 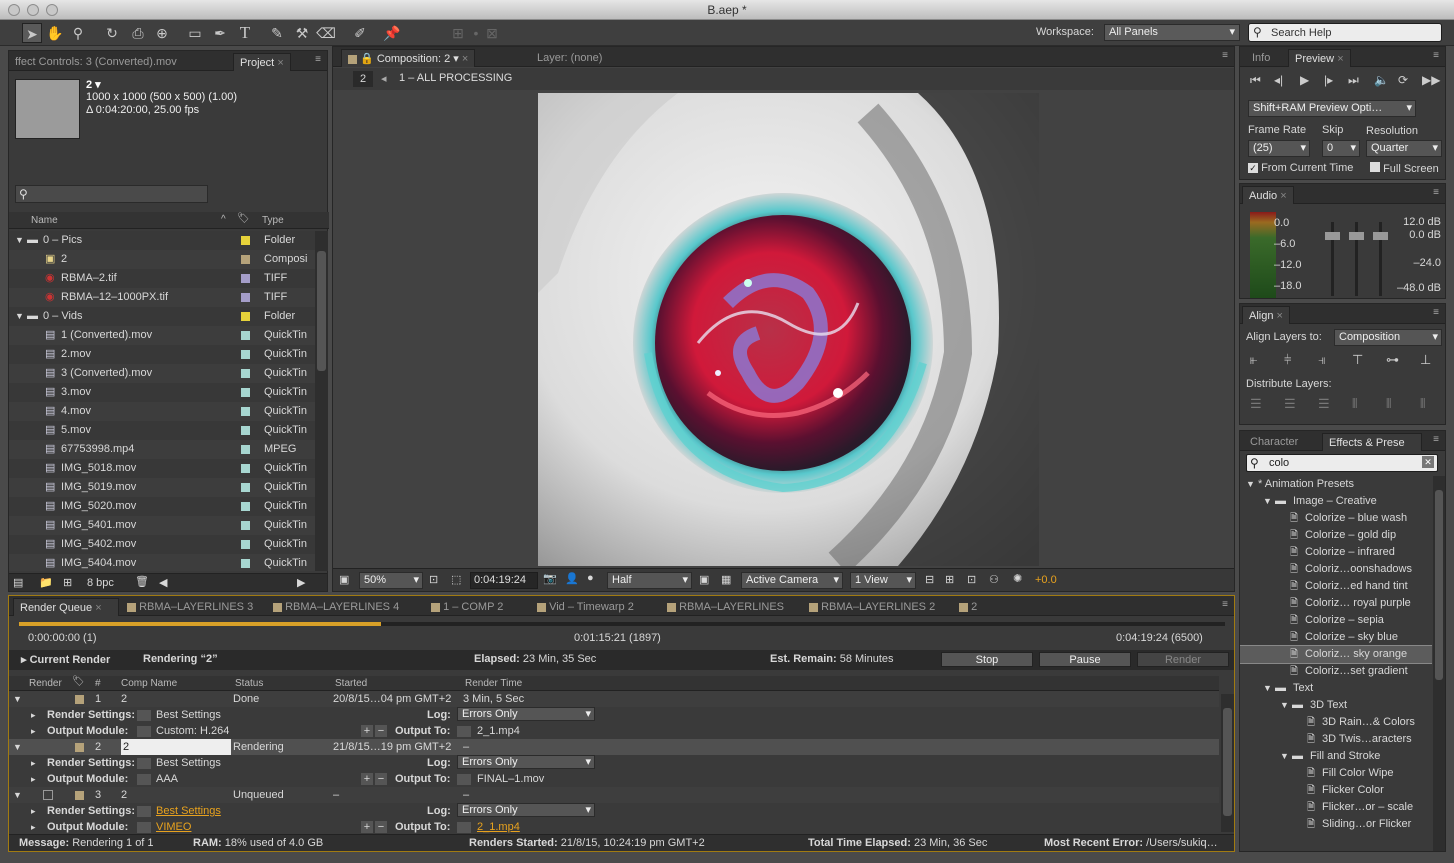 What do you see at coordinates (1388, 404) in the screenshot?
I see `distribute-hcenter-icon: ⫴` at bounding box center [1388, 404].